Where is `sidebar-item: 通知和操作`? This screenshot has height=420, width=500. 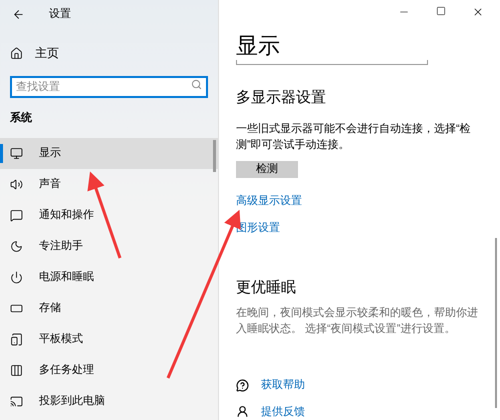 sidebar-item: 通知和操作 is located at coordinates (109, 215).